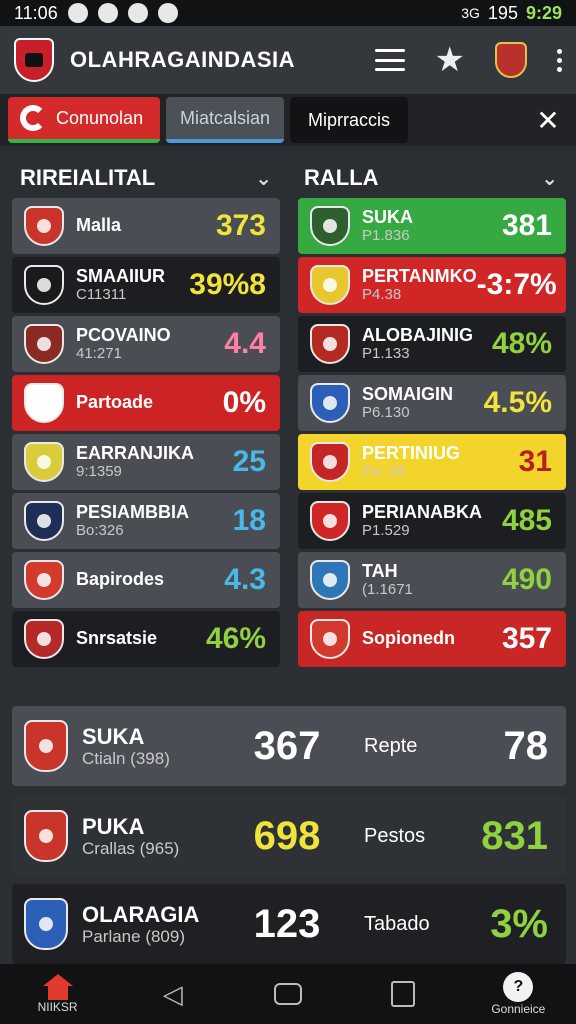  What do you see at coordinates (382, 294) in the screenshot?
I see `team-subtitle: P4.38` at bounding box center [382, 294].